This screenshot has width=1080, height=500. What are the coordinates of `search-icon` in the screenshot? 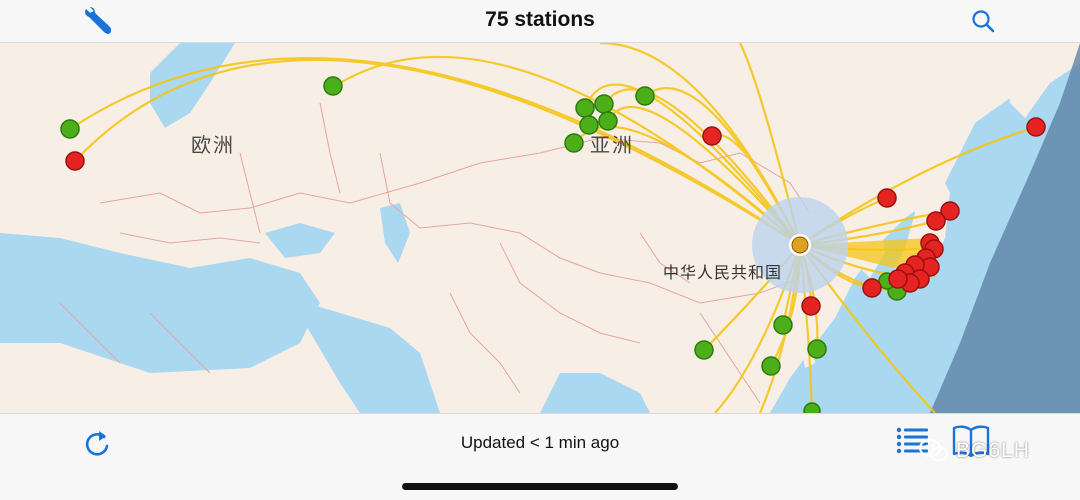 It's located at (983, 21).